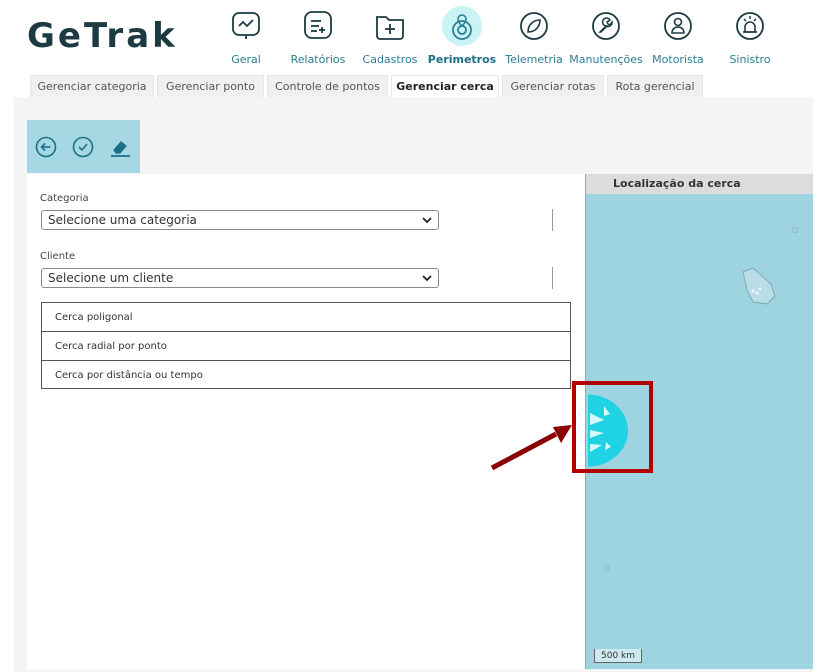  What do you see at coordinates (46, 147) in the screenshot?
I see `arrow-left-icon` at bounding box center [46, 147].